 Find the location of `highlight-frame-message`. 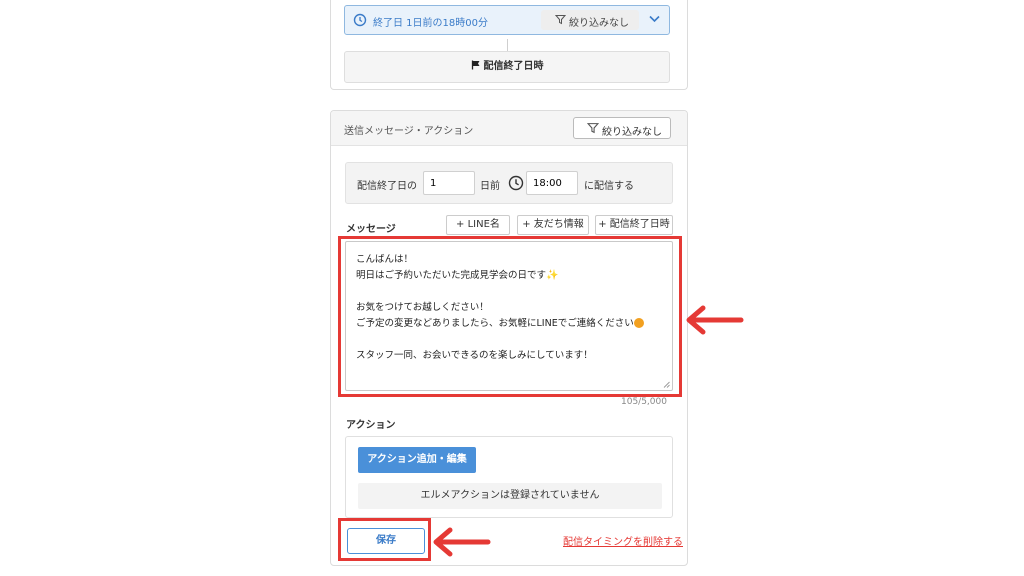

highlight-frame-message is located at coordinates (510, 316).